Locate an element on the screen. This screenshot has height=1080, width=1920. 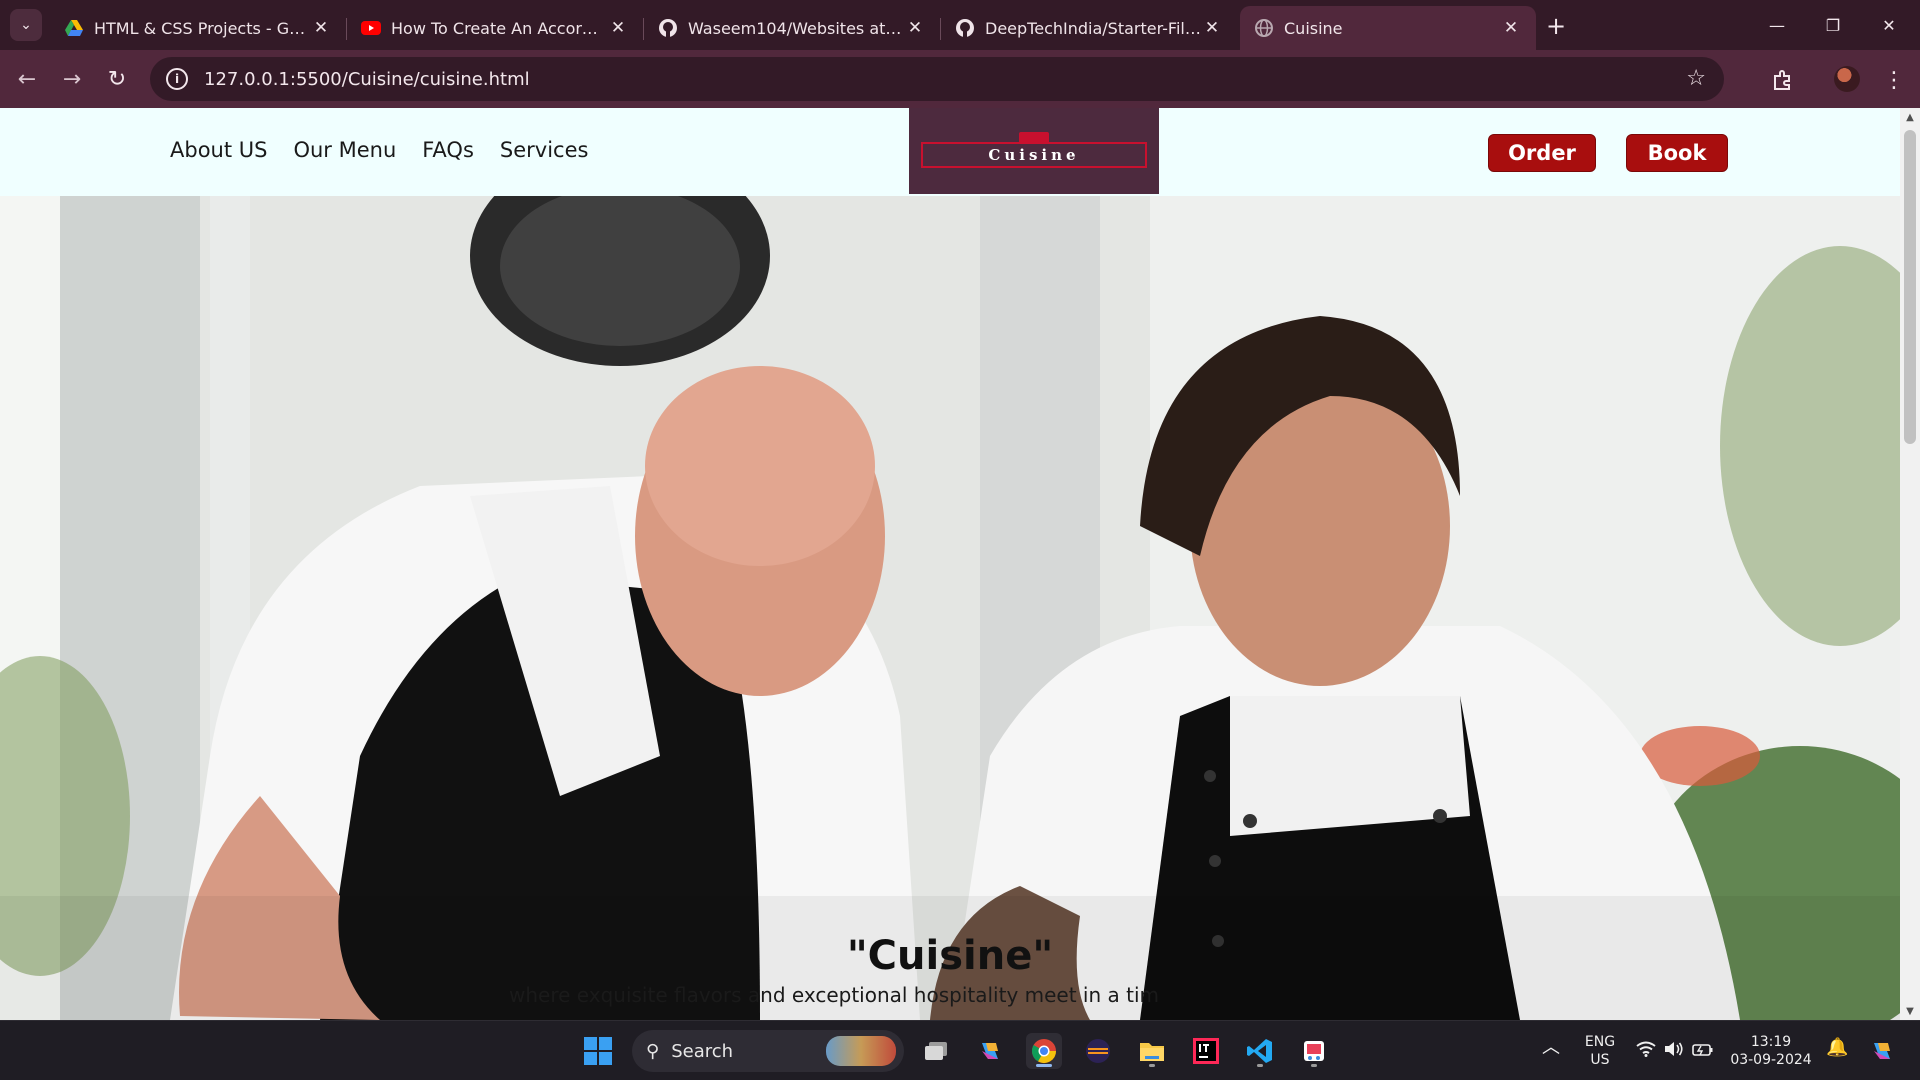
close-window-button: ✕ is located at coordinates (1889, 25).